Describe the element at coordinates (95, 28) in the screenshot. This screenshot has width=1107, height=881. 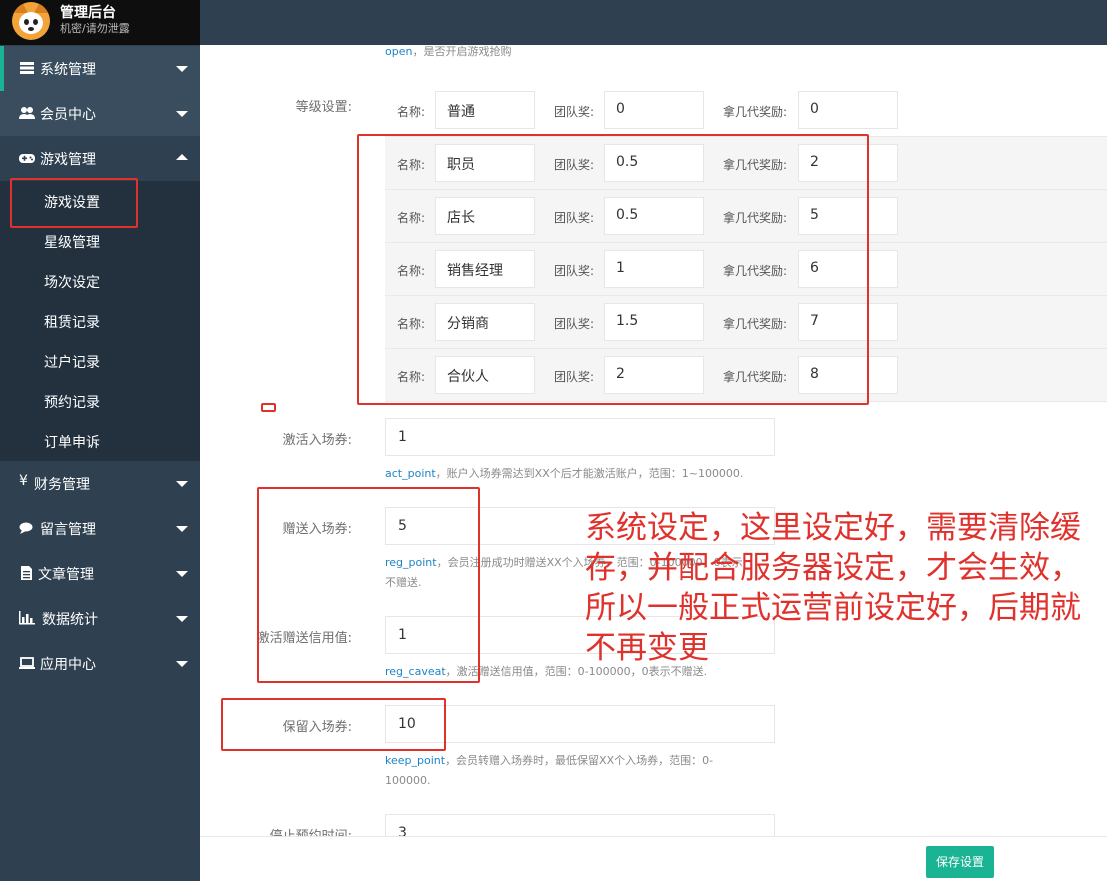
I see `brand-subtitle: 机密/请勿泄露` at that location.